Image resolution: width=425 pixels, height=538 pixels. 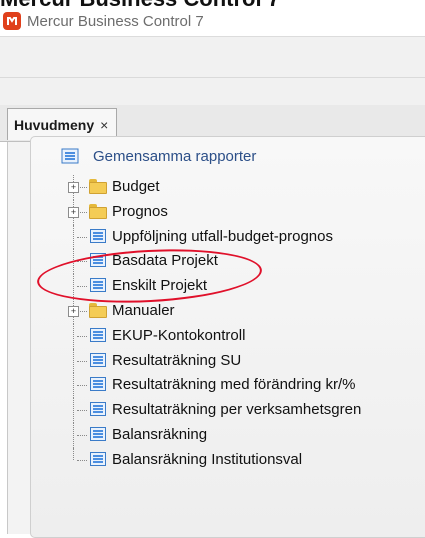 What do you see at coordinates (140, 211) in the screenshot?
I see `tree-item-label: Prognos` at bounding box center [140, 211].